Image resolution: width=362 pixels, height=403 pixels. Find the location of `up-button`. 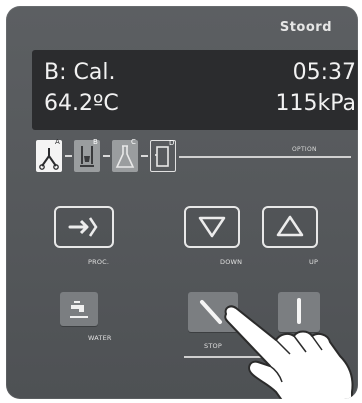

up-button is located at coordinates (290, 227).